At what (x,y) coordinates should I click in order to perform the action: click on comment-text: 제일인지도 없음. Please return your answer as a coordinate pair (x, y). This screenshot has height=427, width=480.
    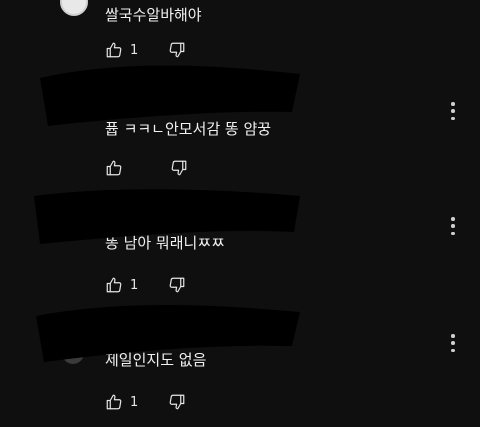
    Looking at the image, I should click on (156, 360).